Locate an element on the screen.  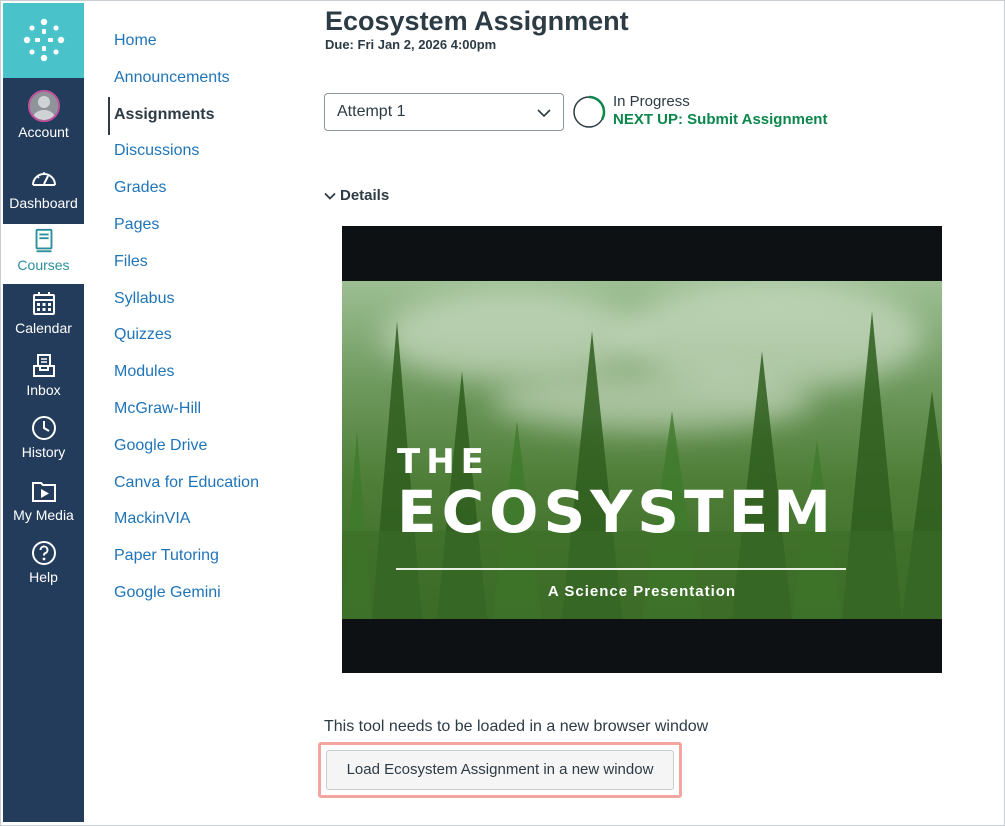
course-nav-quizzes: Quizzes is located at coordinates (143, 335).